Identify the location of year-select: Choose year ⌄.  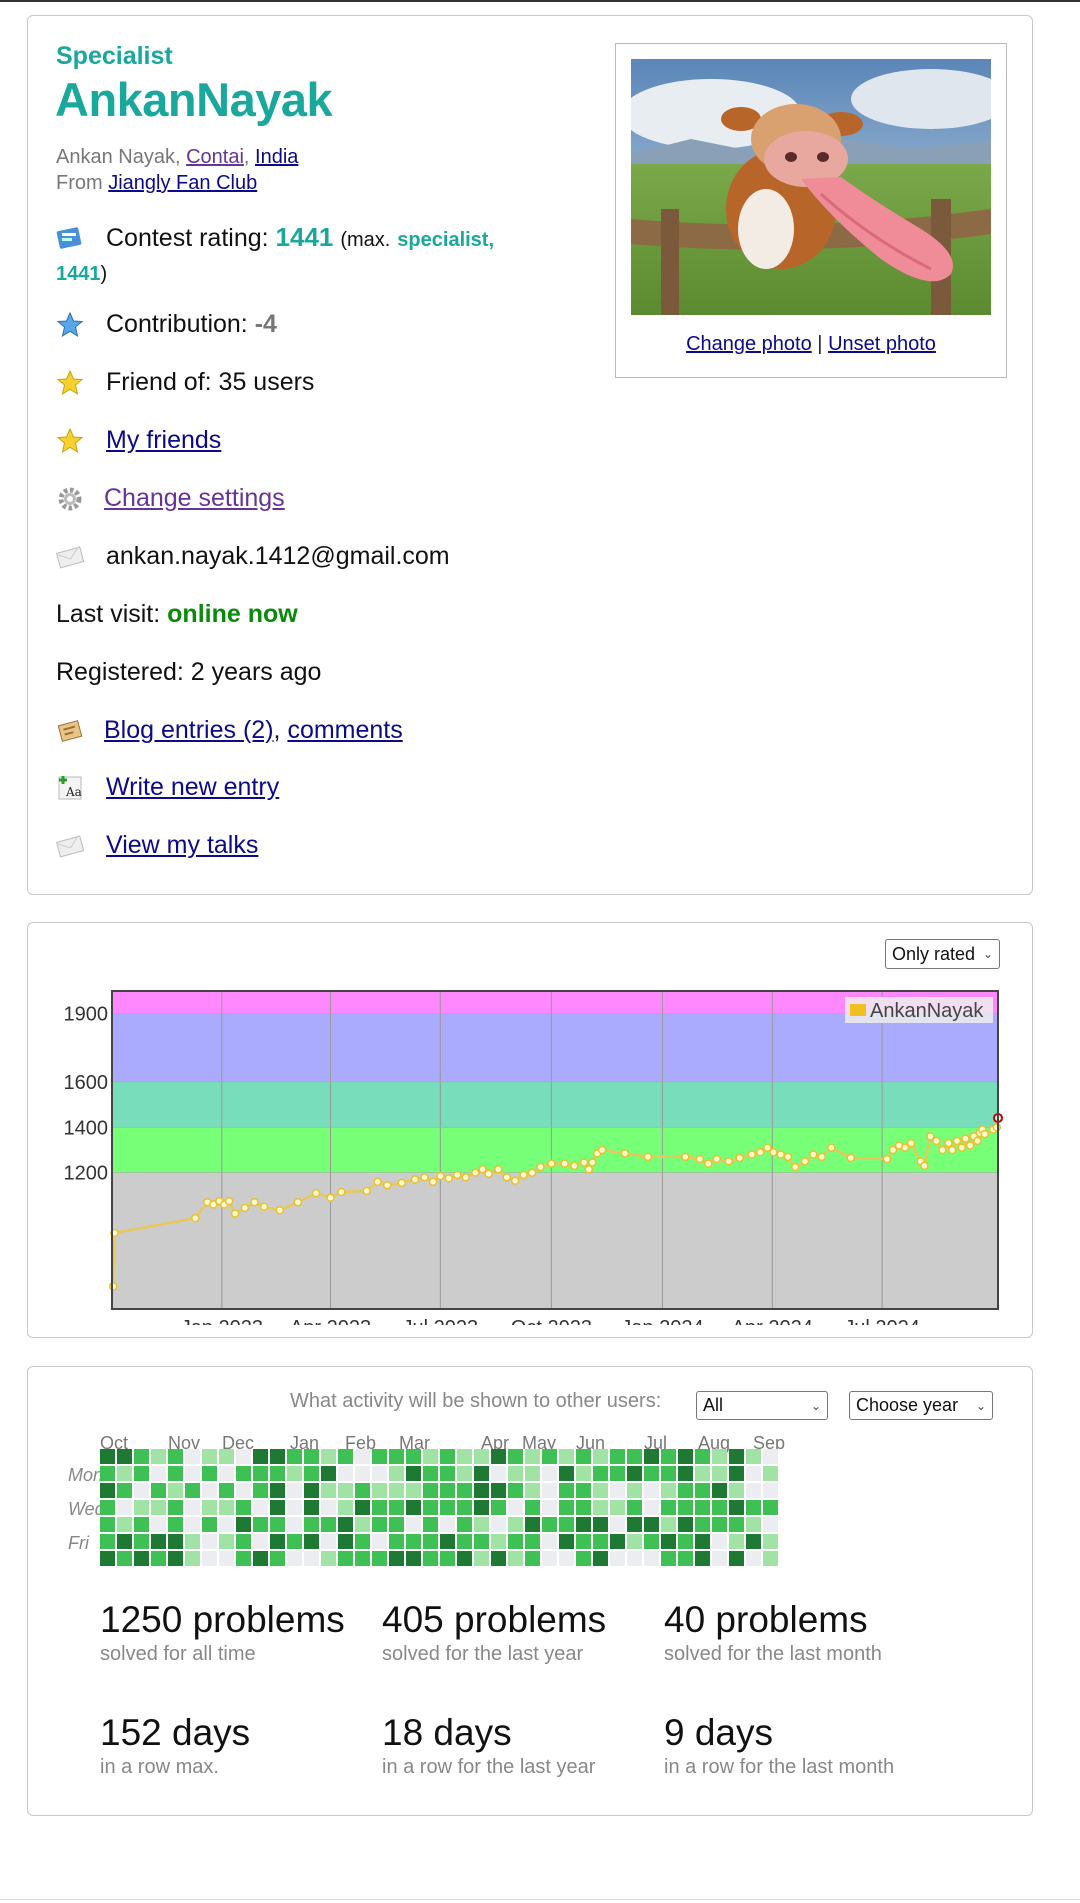
(921, 1405).